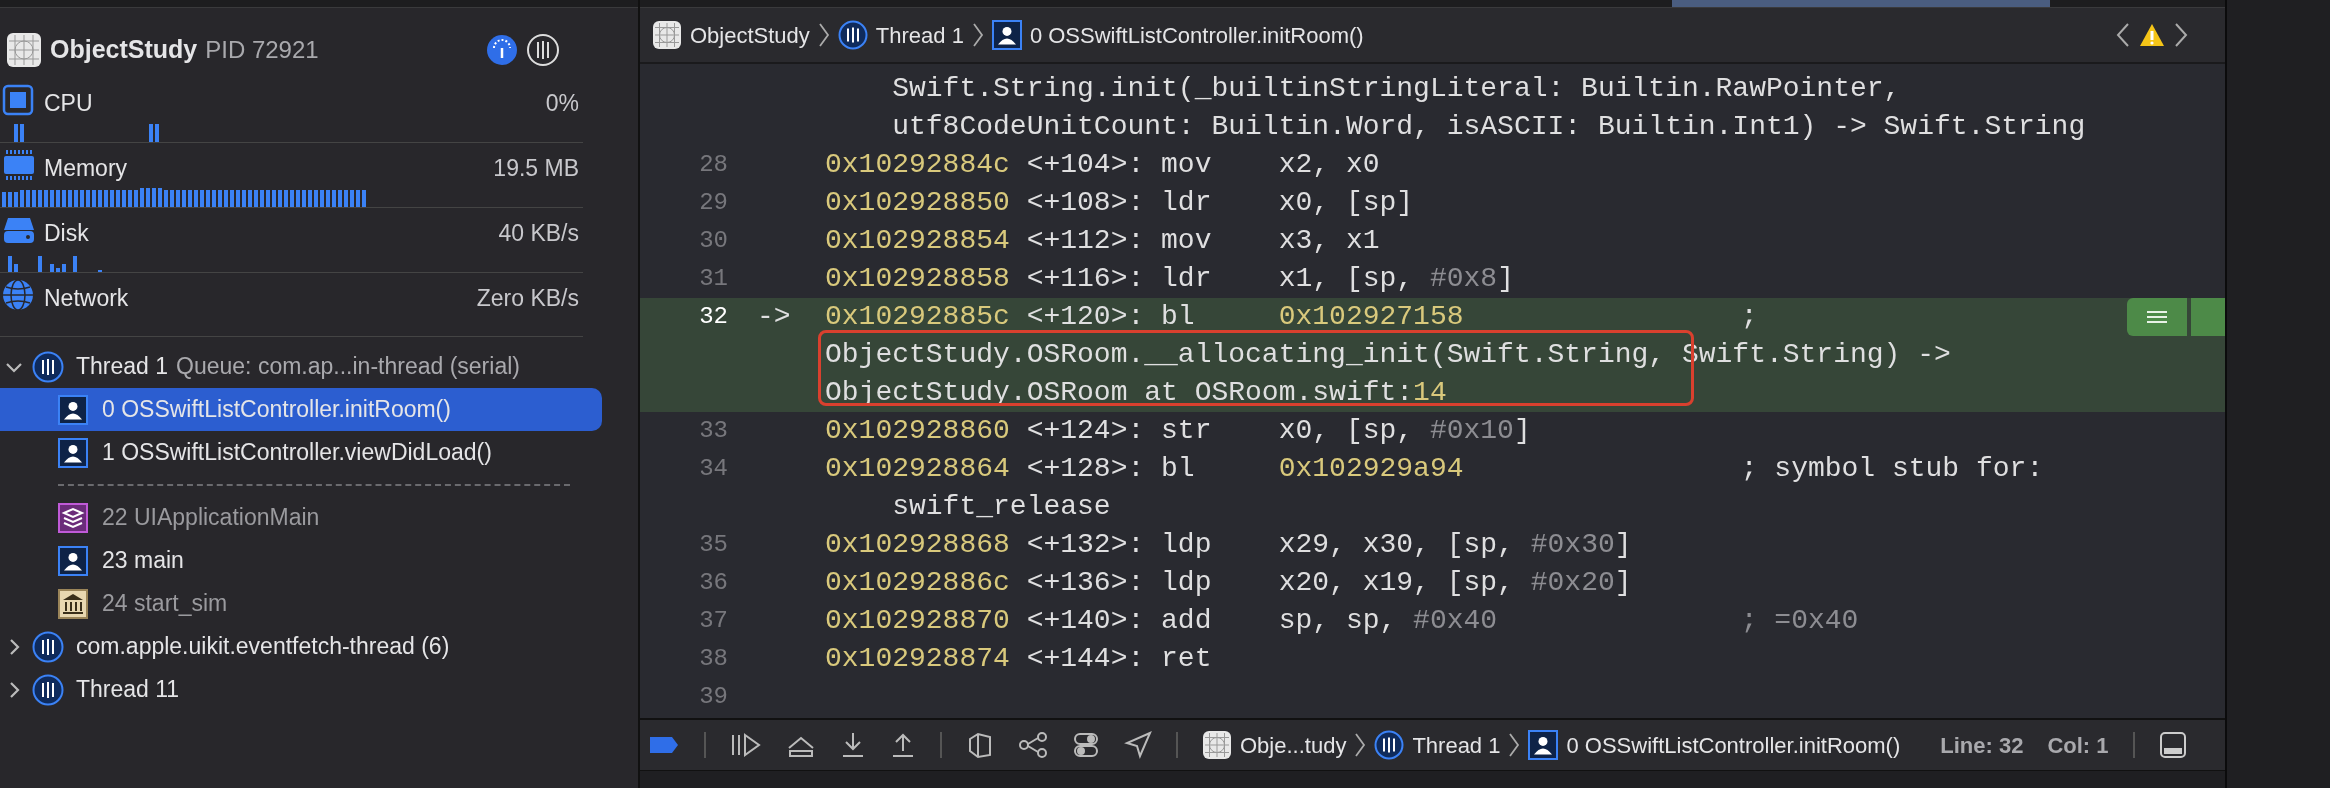 This screenshot has height=788, width=2330. What do you see at coordinates (713, 203) in the screenshot?
I see `line-number: 29` at bounding box center [713, 203].